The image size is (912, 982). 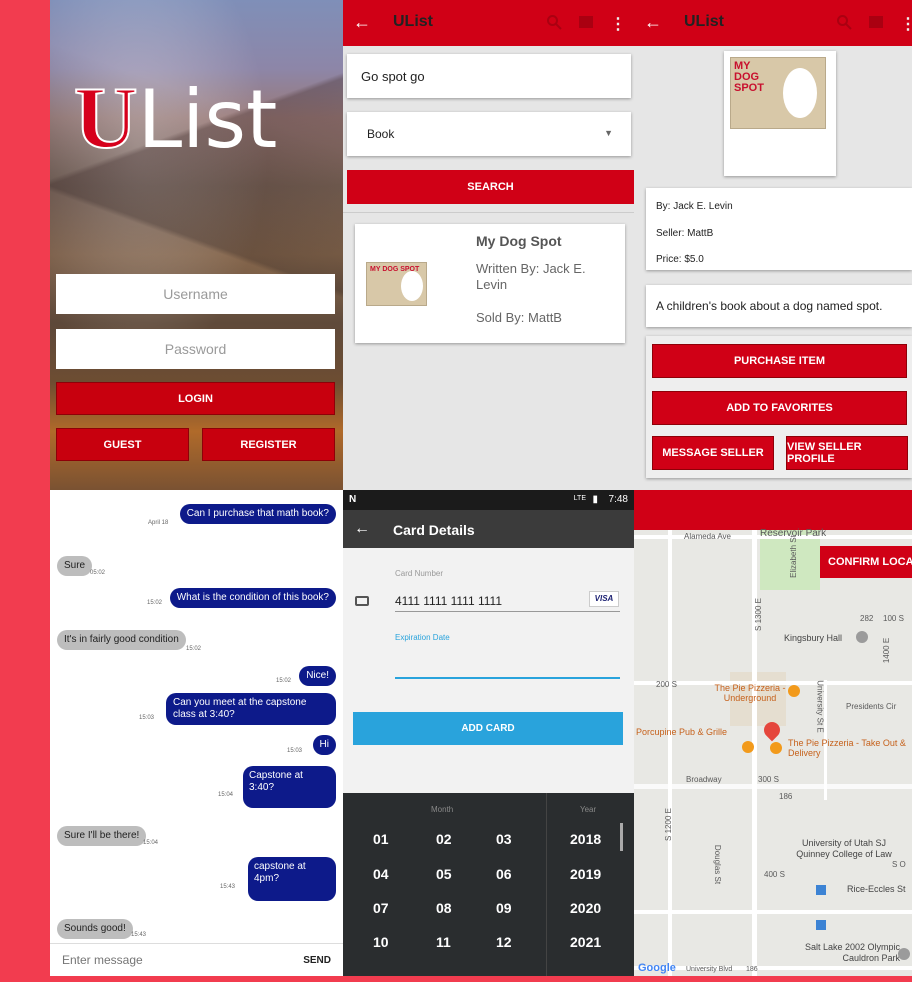 I want to click on google-logo: Google, so click(x=657, y=968).